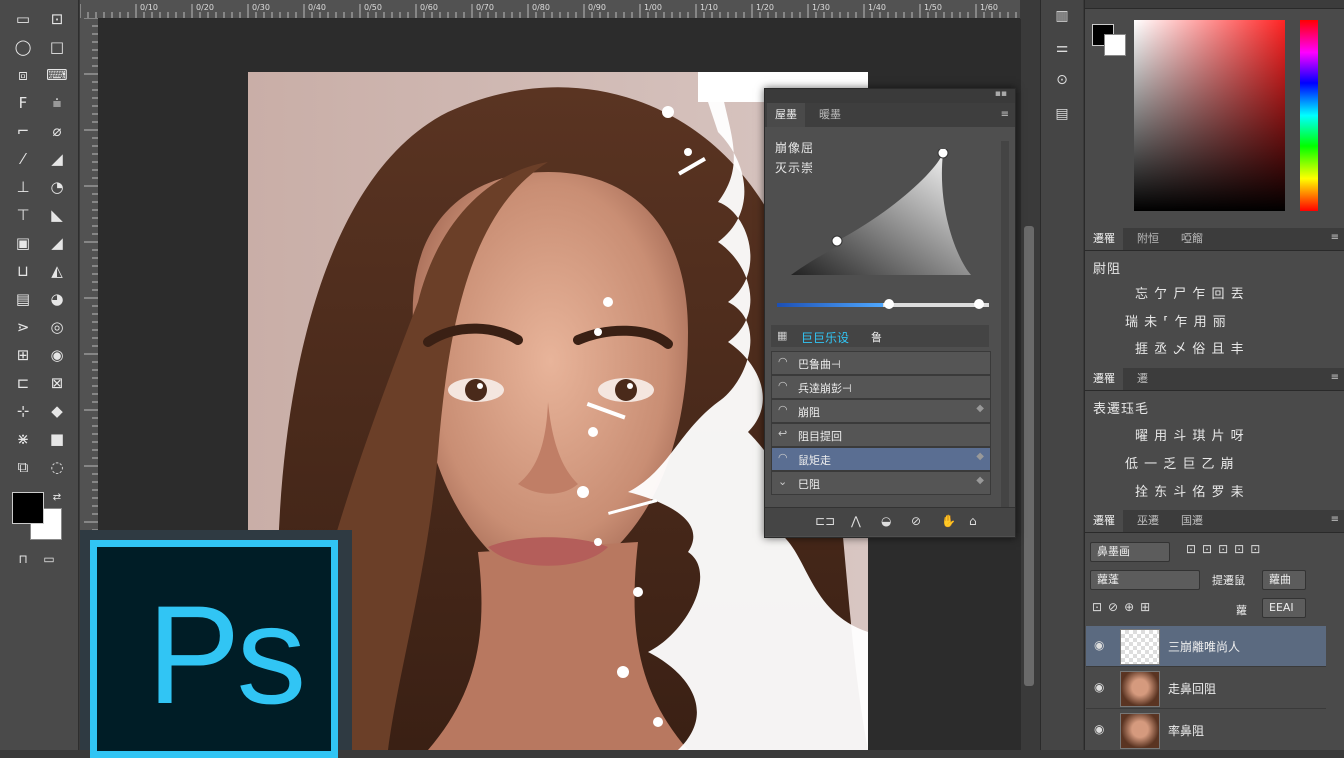 The image size is (1344, 758). I want to click on eyedropper-tool-icon: ⌐, so click(23, 131).